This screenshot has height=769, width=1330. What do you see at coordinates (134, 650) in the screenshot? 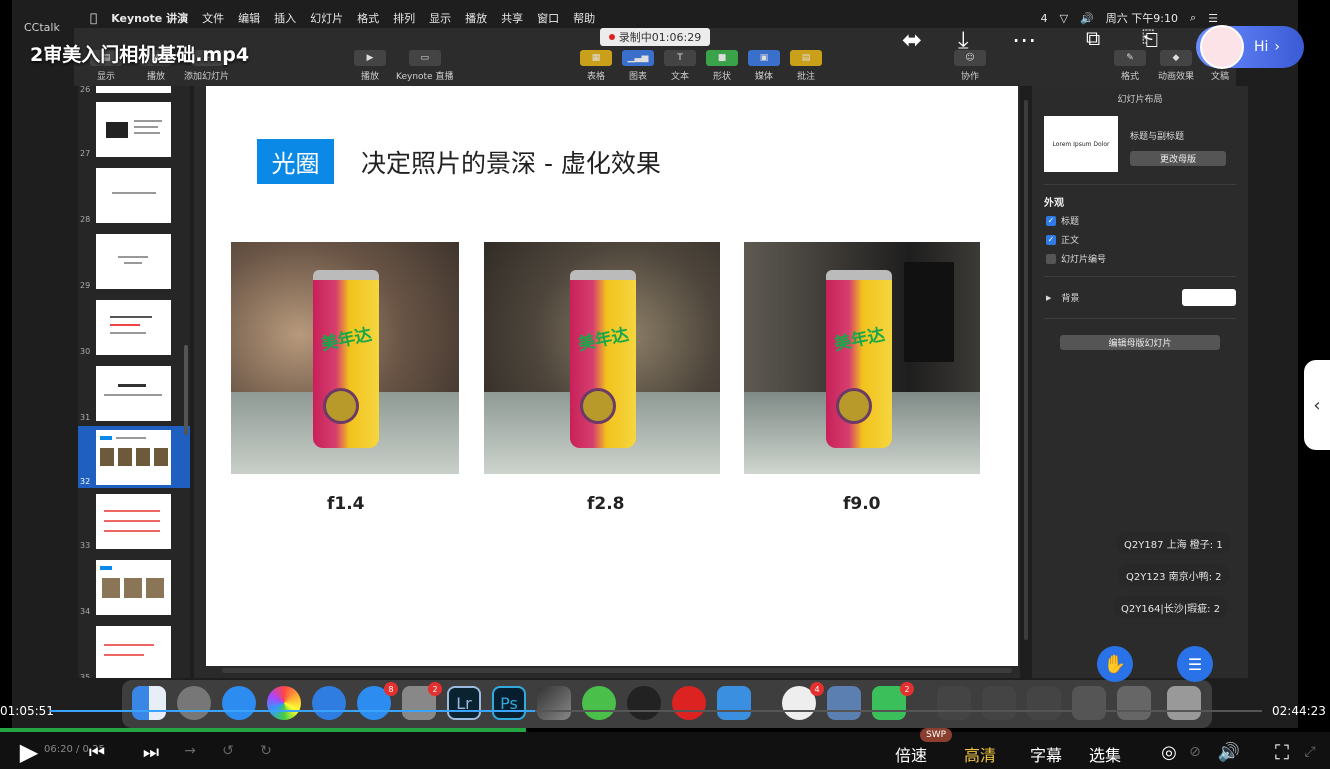
I see `slide-thumb: 35` at bounding box center [134, 650].